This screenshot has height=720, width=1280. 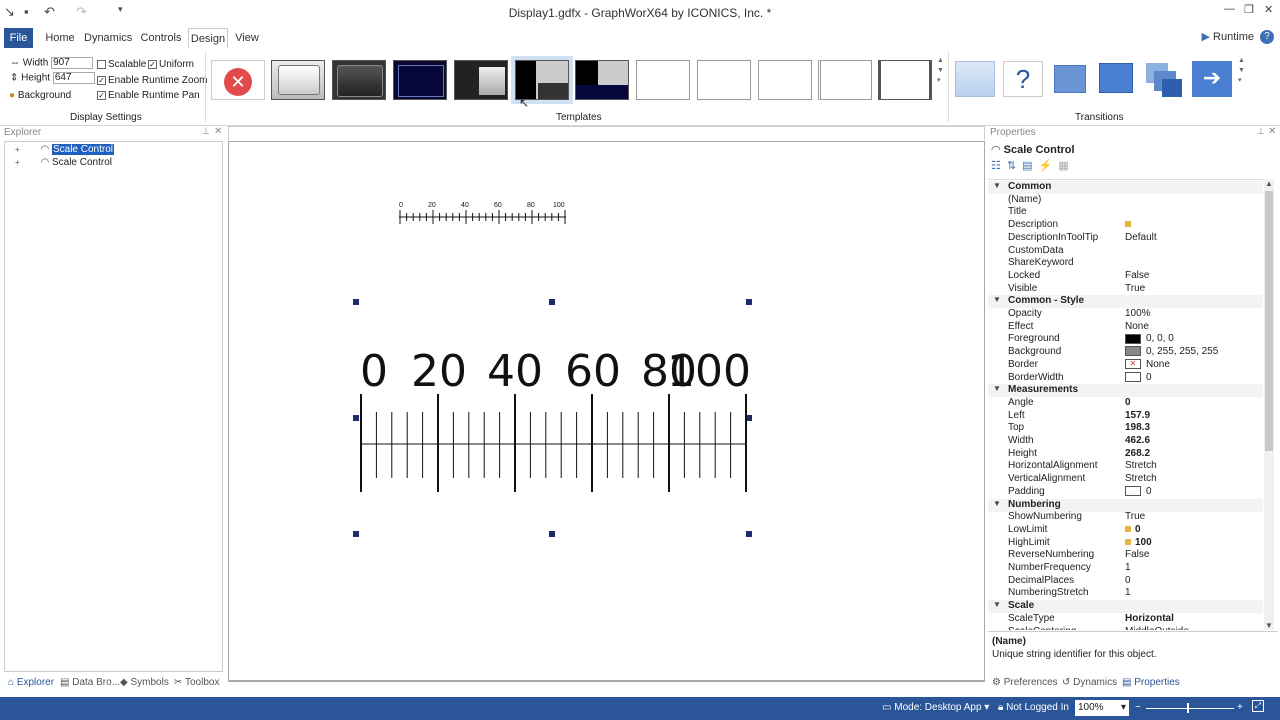 I want to click on explorer-close-icon: ✕, so click(x=218, y=131).